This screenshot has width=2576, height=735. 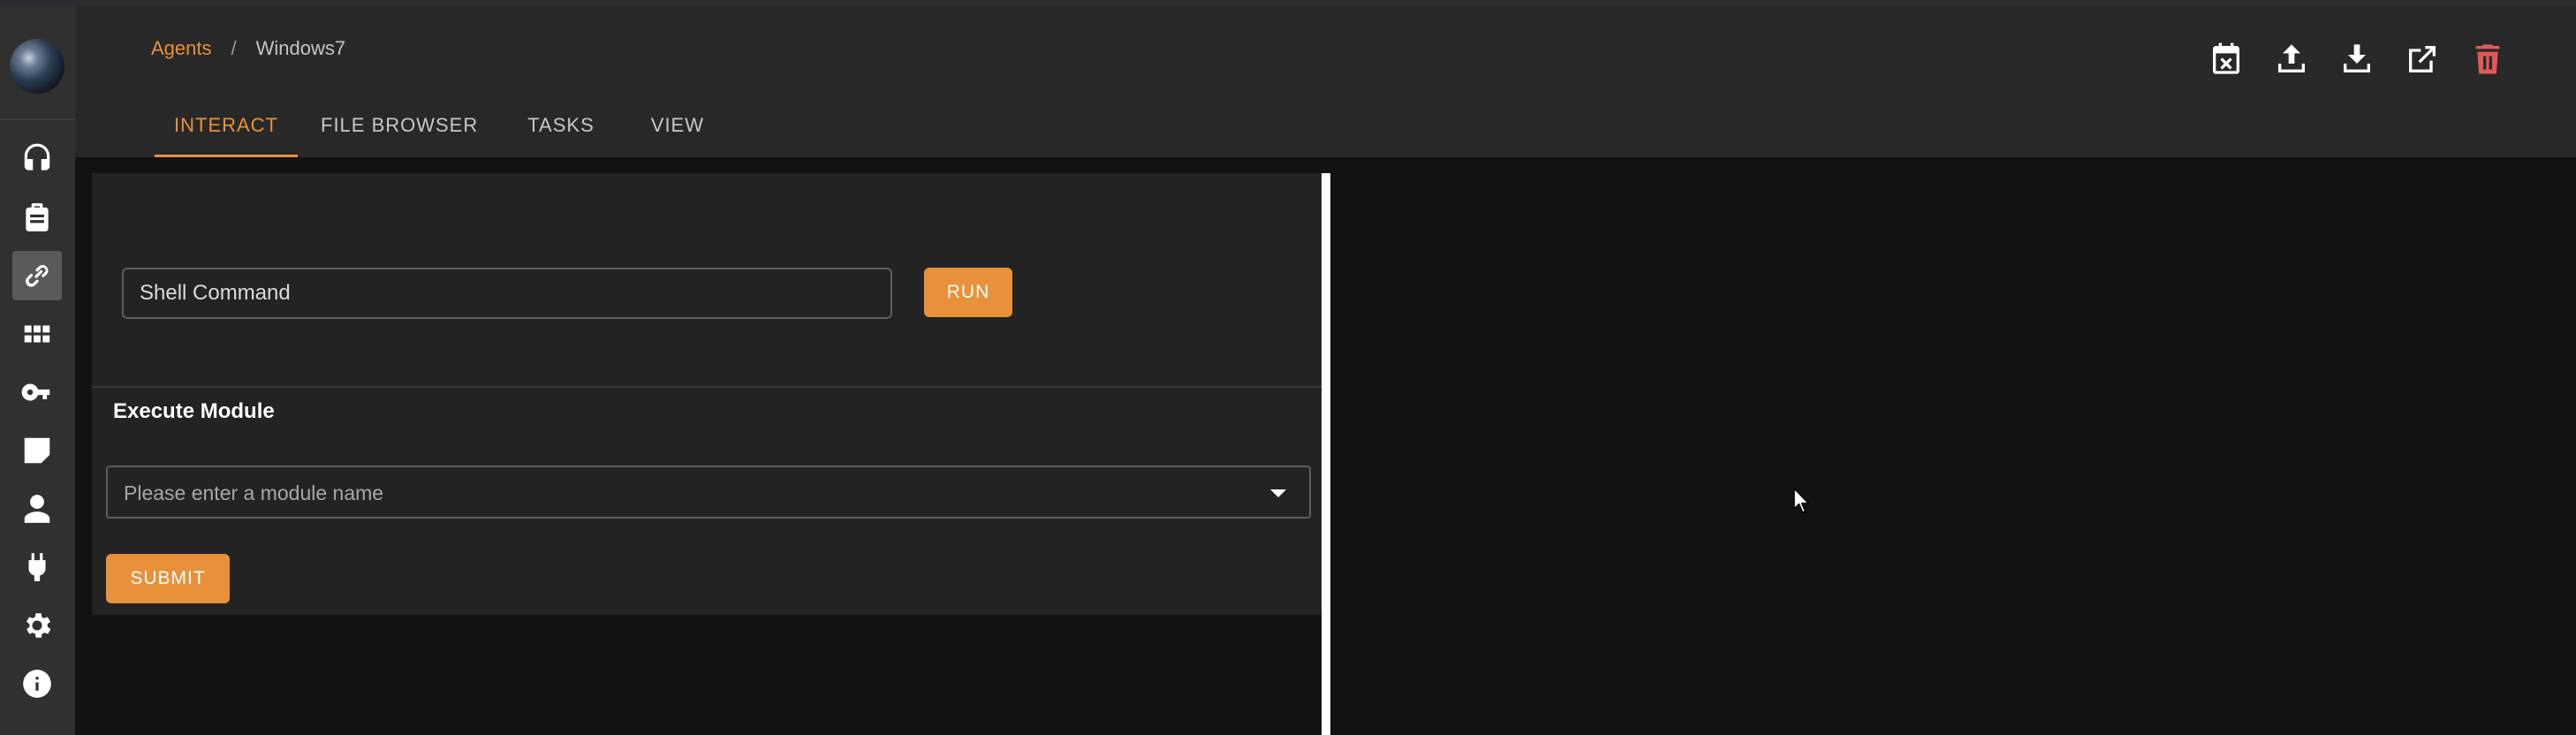 I want to click on sidebar-item-settings, so click(x=37, y=625).